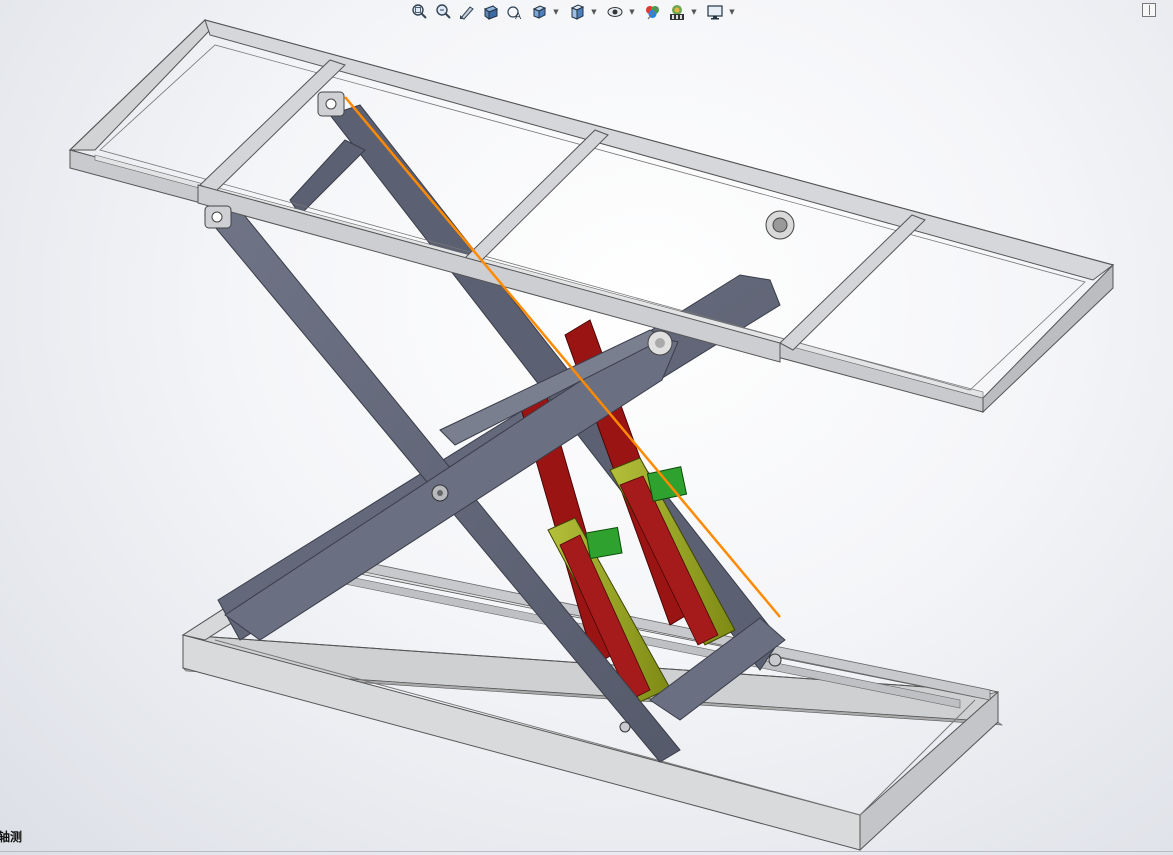  What do you see at coordinates (518, 16) in the screenshot?
I see `svg-text: A` at bounding box center [518, 16].